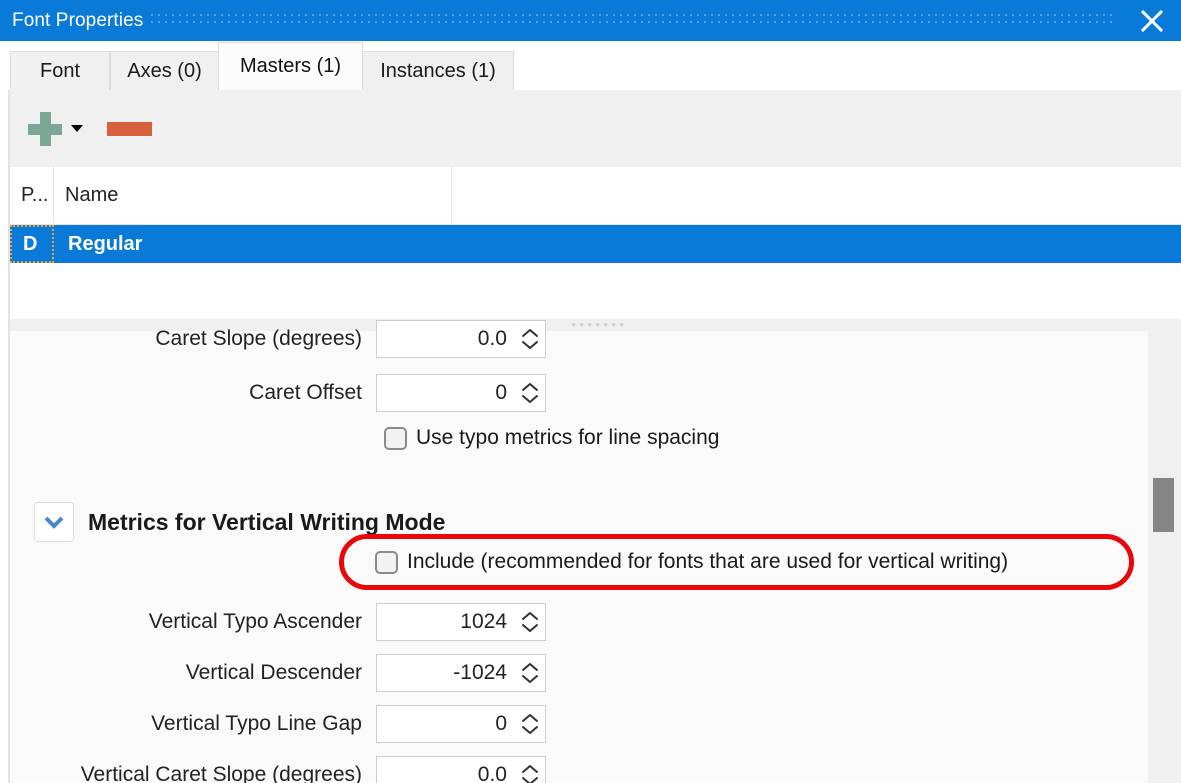 This screenshot has height=783, width=1181. I want to click on tab-label: Axes (0), so click(164, 70).